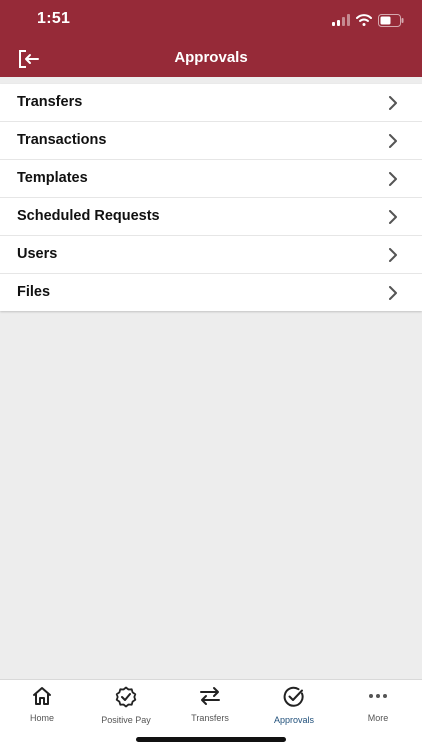 This screenshot has height=751, width=422. I want to click on check-circle-icon, so click(293, 696).